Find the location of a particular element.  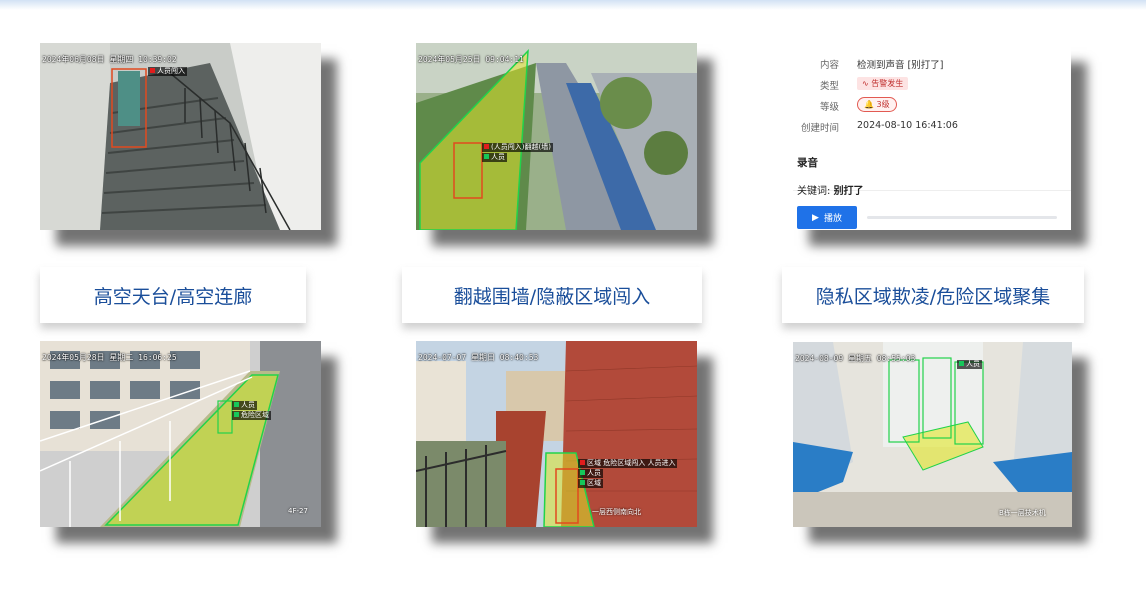

brickwall-detect-tag-area: 区域 is located at coordinates (590, 483).